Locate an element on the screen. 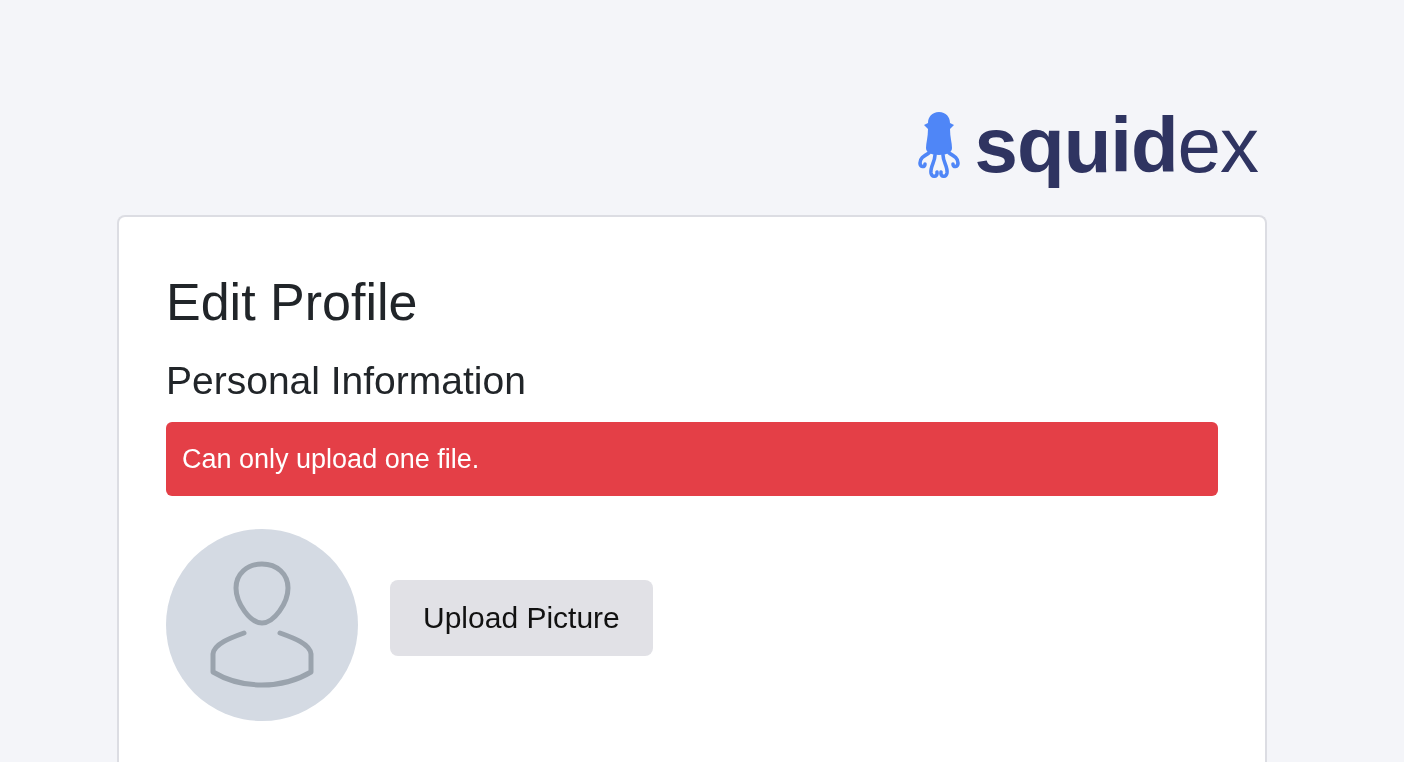 This screenshot has width=1404, height=762. section-title: Personal Information is located at coordinates (346, 381).